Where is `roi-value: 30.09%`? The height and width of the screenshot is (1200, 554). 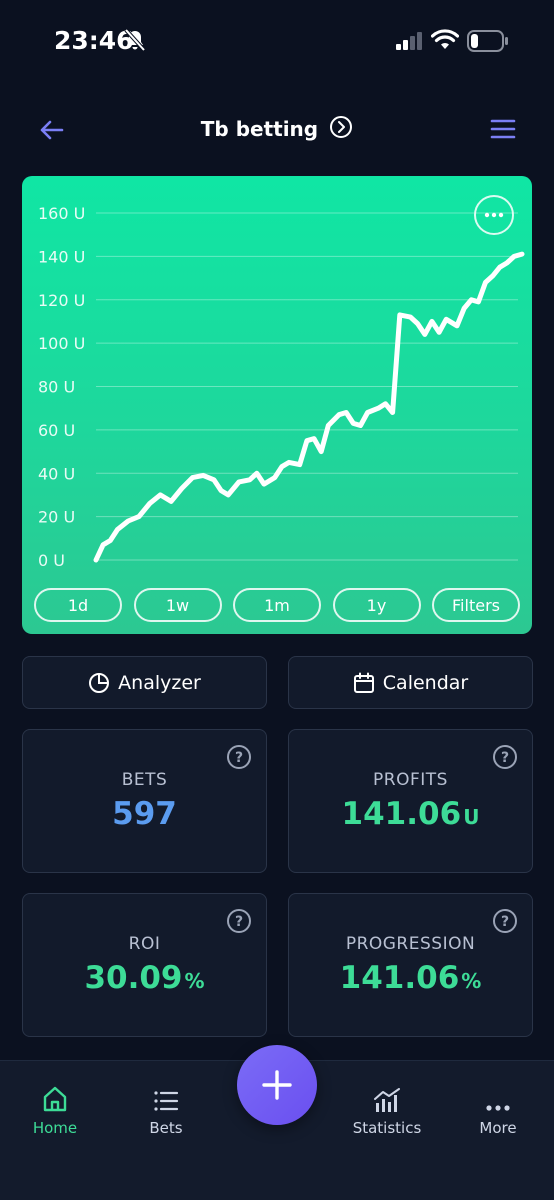 roi-value: 30.09% is located at coordinates (144, 978).